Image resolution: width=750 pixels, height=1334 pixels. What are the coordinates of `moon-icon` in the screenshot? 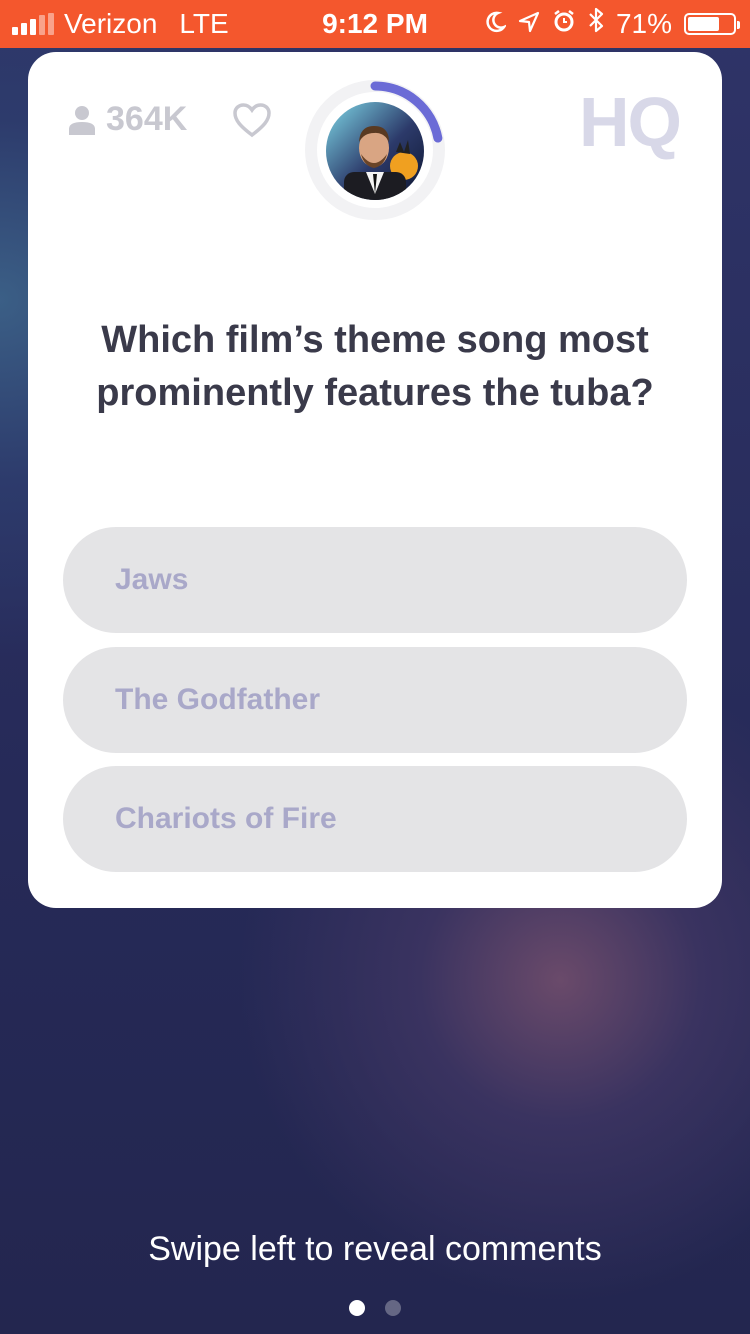 It's located at (496, 24).